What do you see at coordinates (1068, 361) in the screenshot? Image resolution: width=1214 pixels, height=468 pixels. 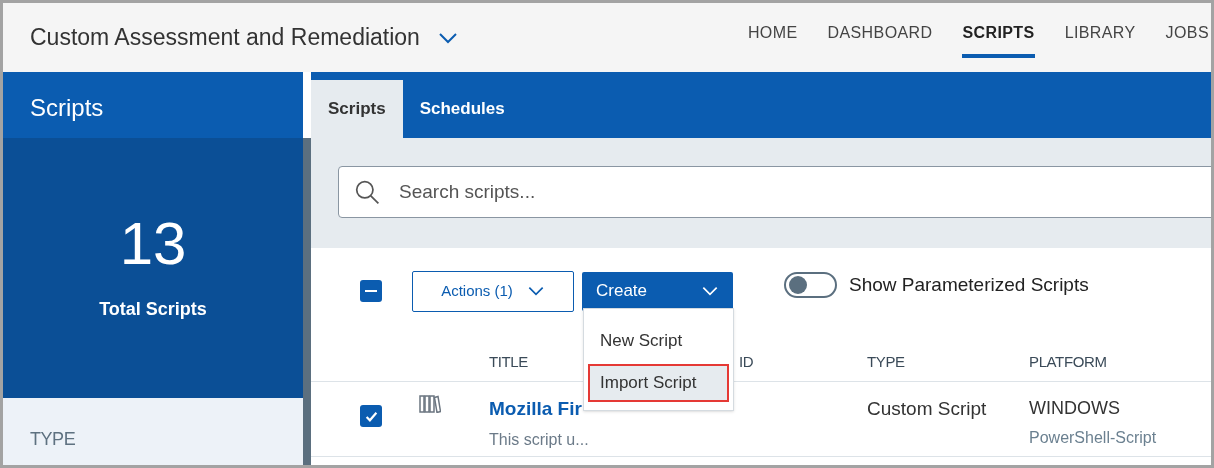 I see `column-header: PLATFORM` at bounding box center [1068, 361].